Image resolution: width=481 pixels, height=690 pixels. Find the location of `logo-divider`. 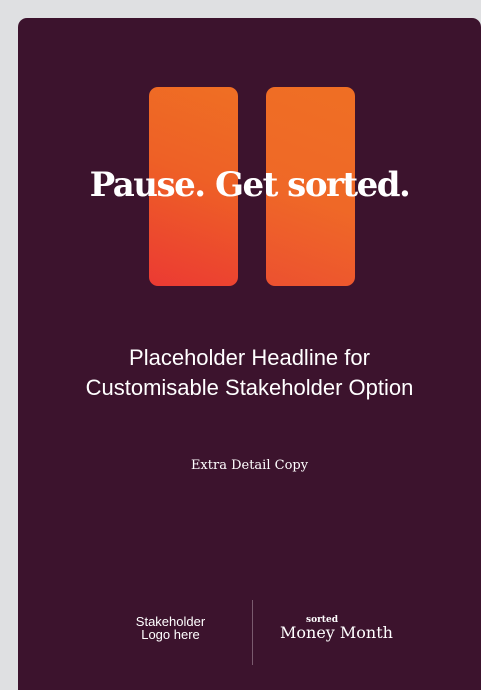

logo-divider is located at coordinates (252, 632).